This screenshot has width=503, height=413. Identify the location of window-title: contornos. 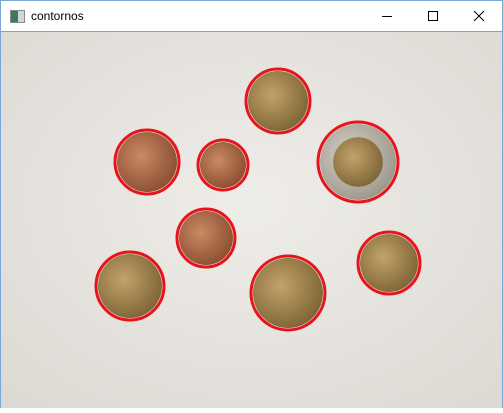
(57, 16).